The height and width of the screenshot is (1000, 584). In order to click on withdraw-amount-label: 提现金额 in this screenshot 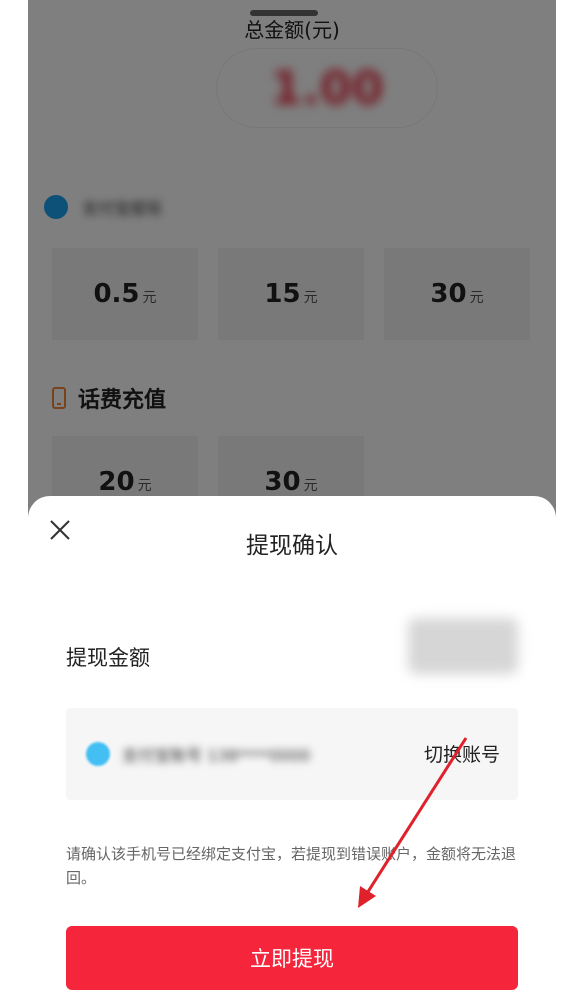, I will do `click(108, 658)`.